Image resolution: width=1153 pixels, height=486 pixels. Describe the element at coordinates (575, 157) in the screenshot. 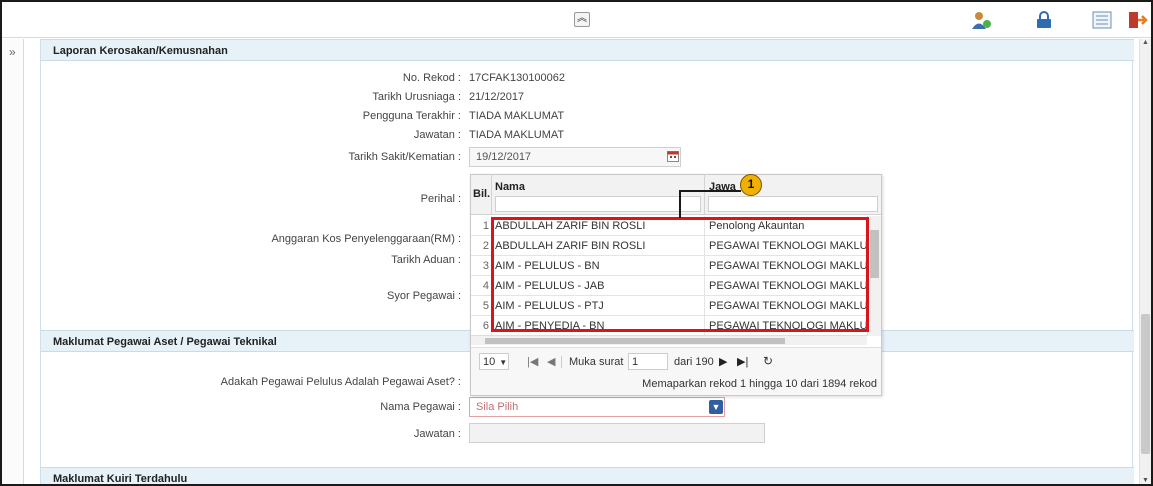

I see `tarikh-sakit-field: 19/12/2017` at that location.